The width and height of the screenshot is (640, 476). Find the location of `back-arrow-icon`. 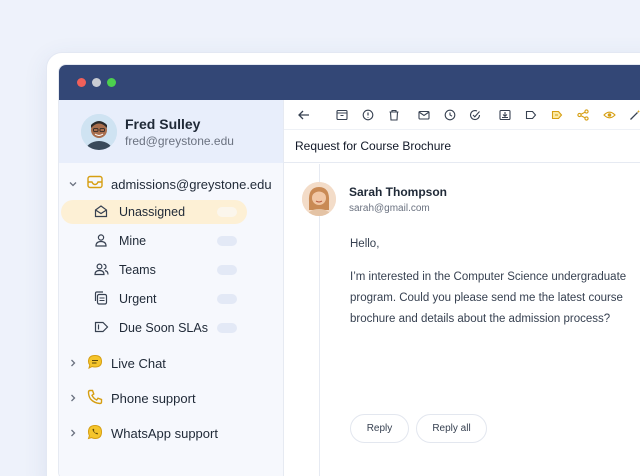

back-arrow-icon is located at coordinates (304, 115).